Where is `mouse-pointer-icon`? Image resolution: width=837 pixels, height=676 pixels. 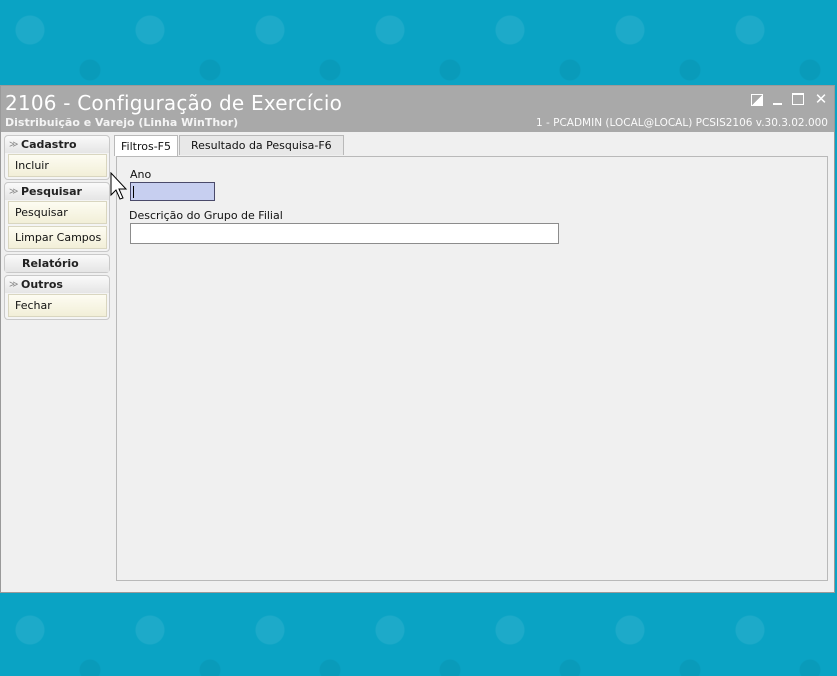
mouse-pointer-icon is located at coordinates (119, 186).